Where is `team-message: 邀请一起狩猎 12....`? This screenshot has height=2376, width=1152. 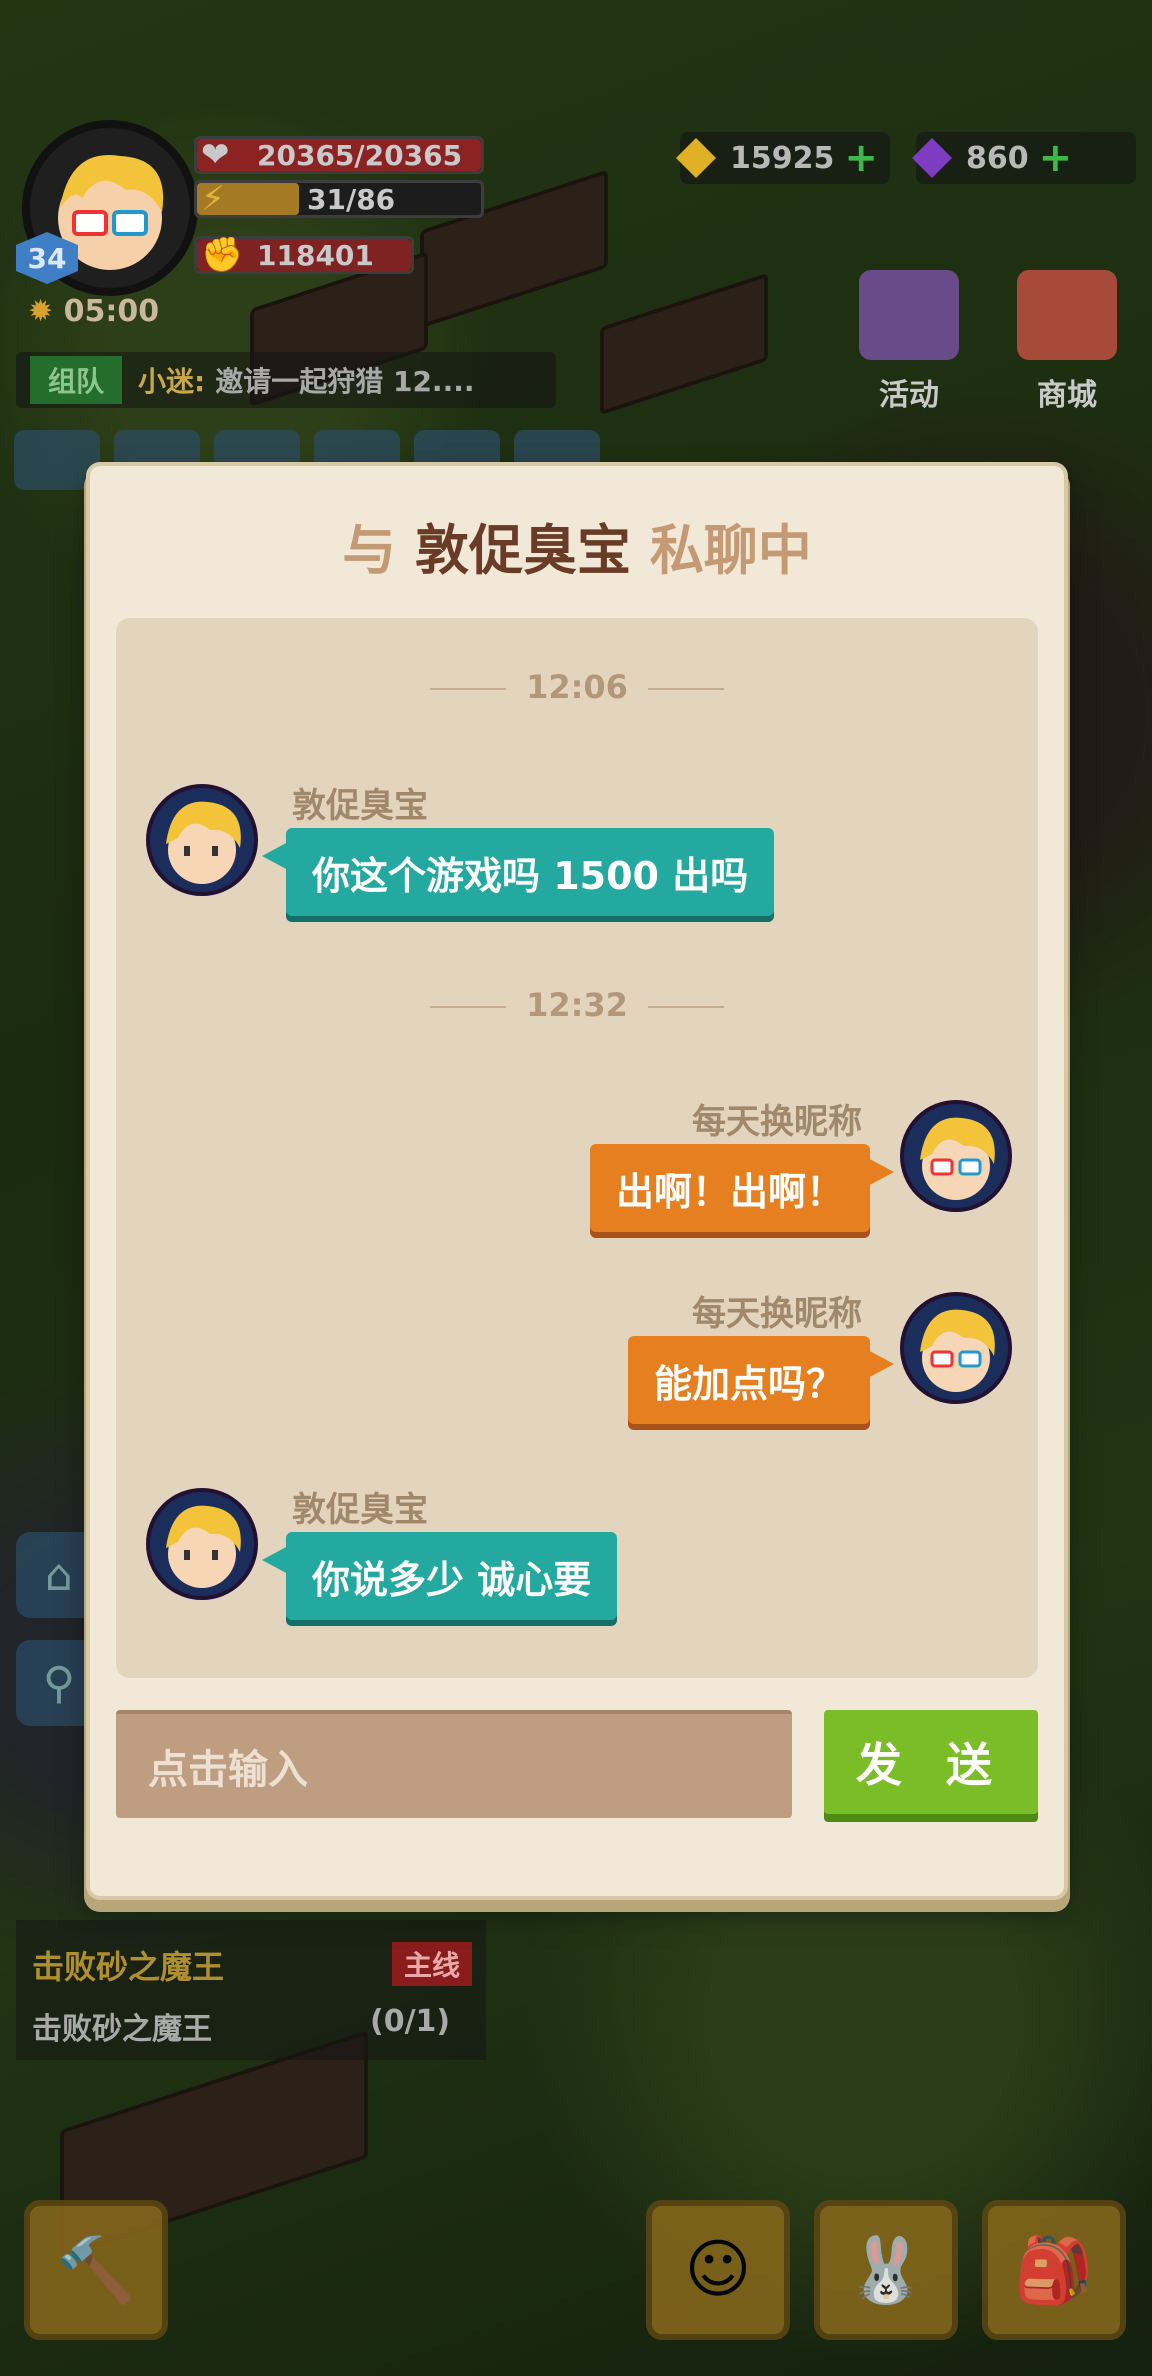 team-message: 邀请一起狩猎 12.... is located at coordinates (345, 381).